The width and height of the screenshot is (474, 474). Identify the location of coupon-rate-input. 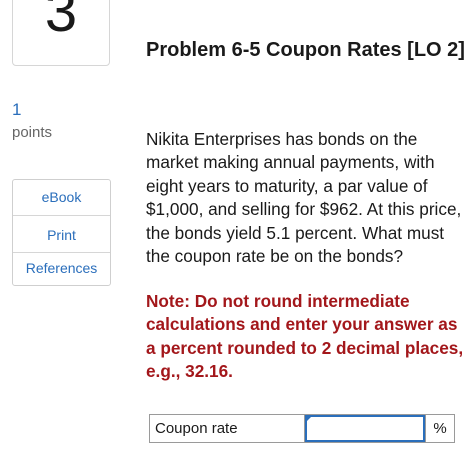
(365, 428).